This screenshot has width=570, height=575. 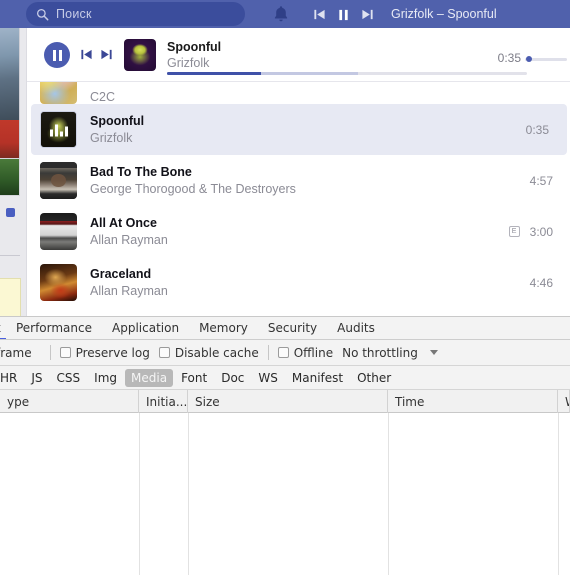 I want to click on devtools-tab-application: Application, so click(x=145, y=328).